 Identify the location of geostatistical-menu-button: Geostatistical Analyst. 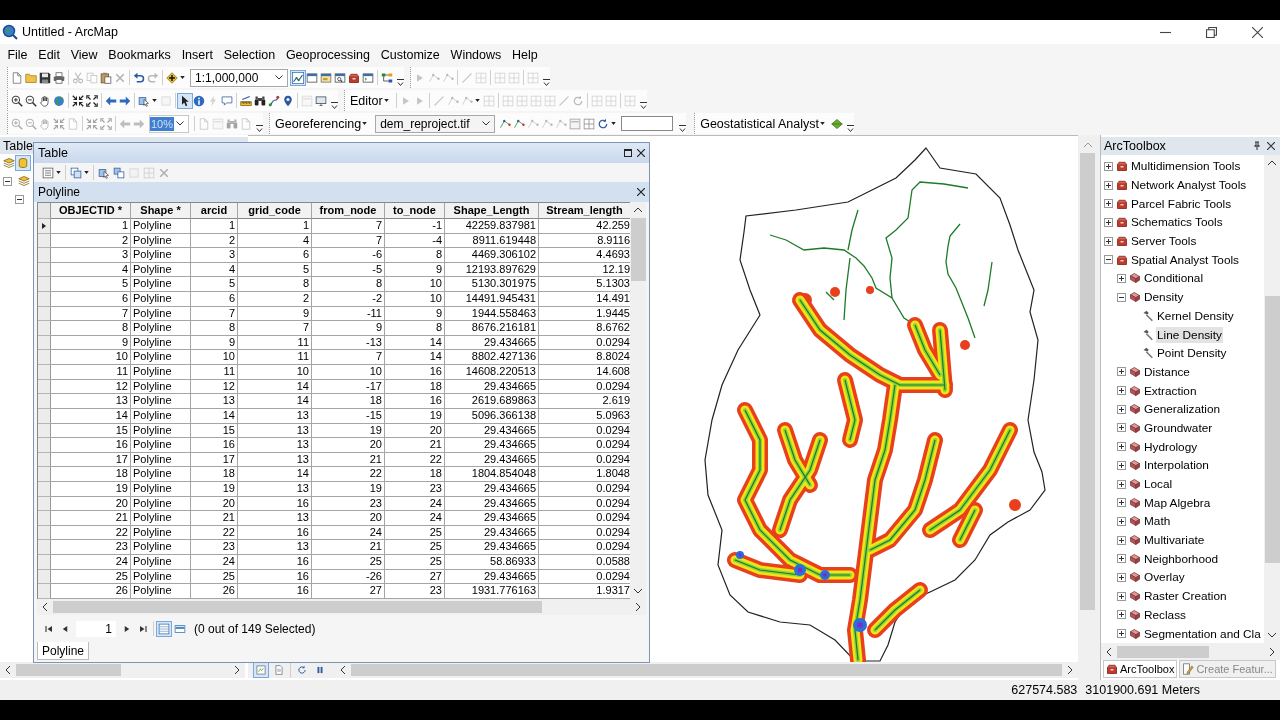
(763, 123).